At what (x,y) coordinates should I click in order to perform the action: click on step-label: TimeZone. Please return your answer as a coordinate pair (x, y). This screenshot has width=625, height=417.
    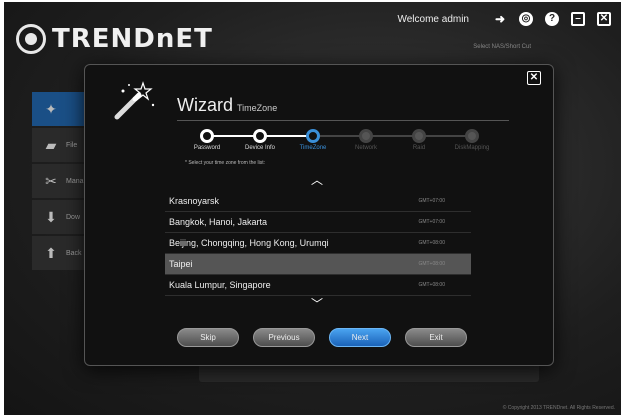
    Looking at the image, I should click on (313, 148).